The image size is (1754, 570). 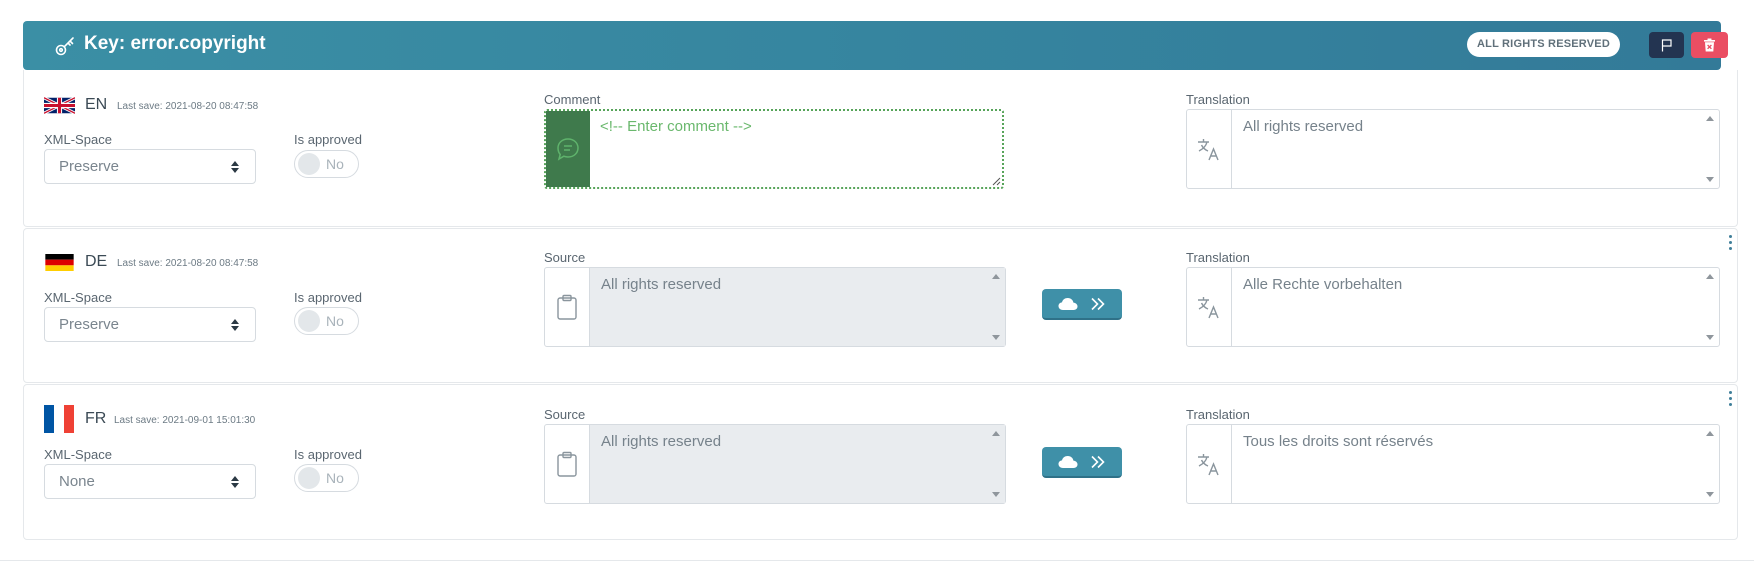 I want to click on uk-flag-icon, so click(x=59, y=105).